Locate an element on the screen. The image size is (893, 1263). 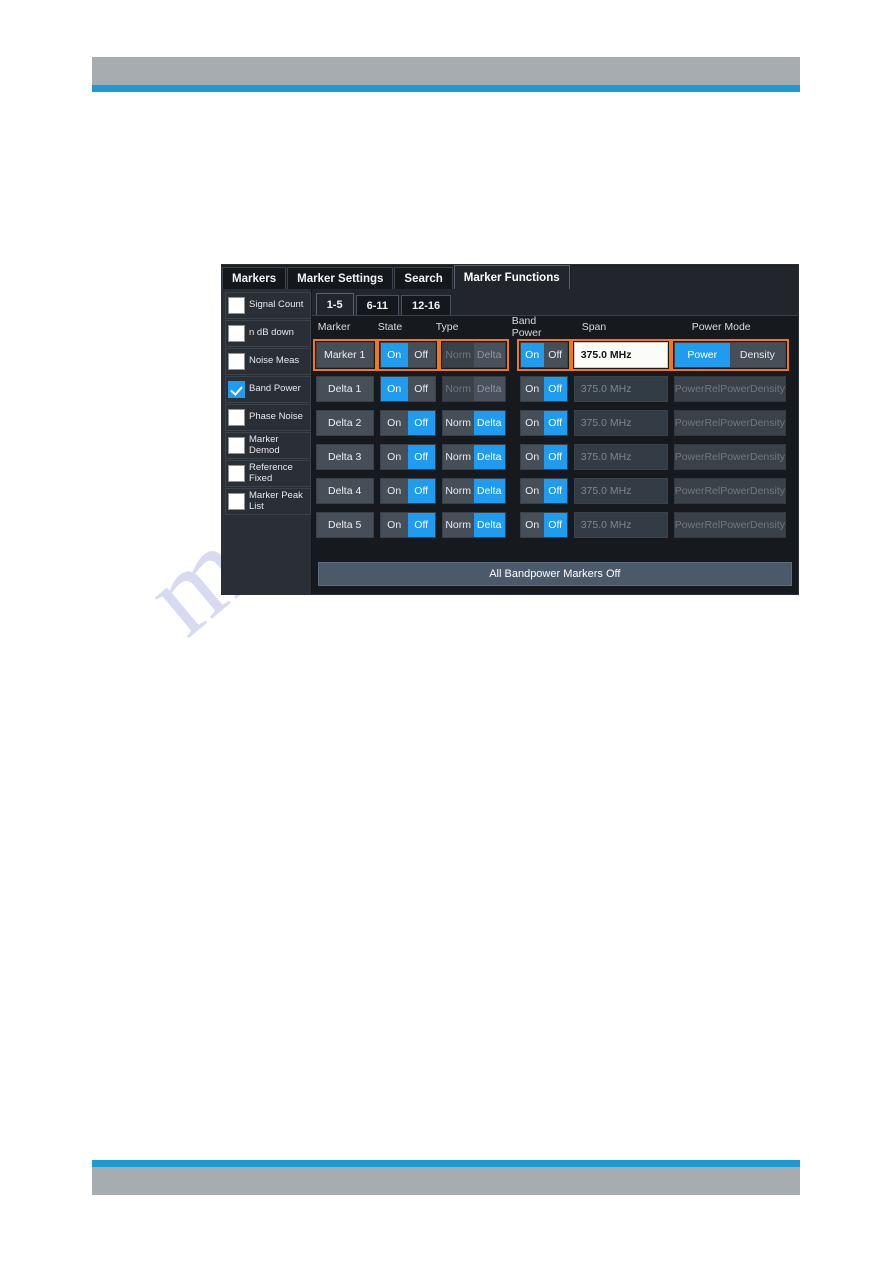
sidebar-item-marker-demod: Marker Demod is located at coordinates (268, 445).